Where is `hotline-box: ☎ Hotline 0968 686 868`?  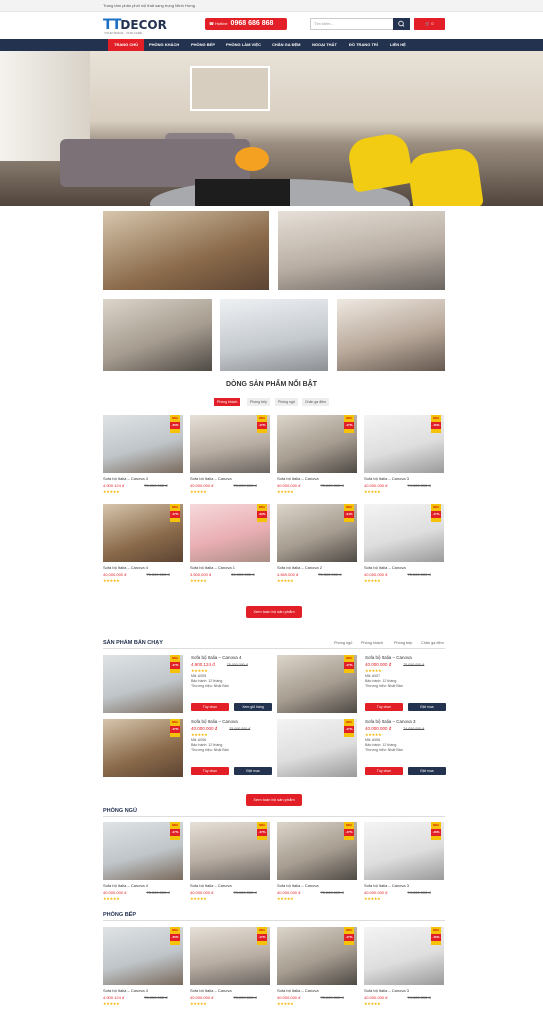
hotline-box: ☎ Hotline 0968 686 868 is located at coordinates (246, 24).